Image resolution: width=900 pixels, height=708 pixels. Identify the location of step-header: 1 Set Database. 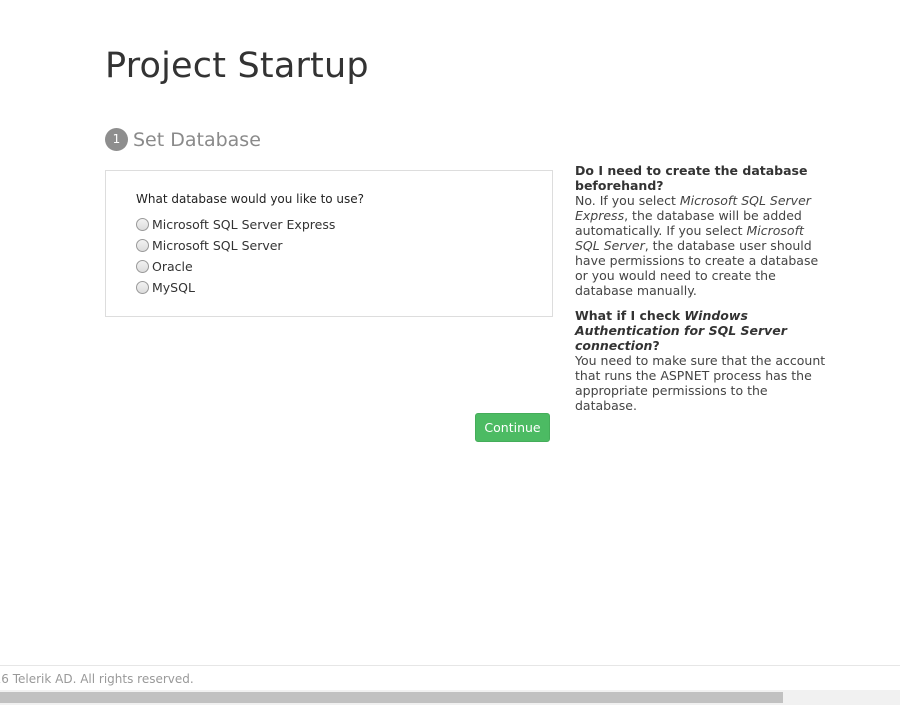
(183, 139).